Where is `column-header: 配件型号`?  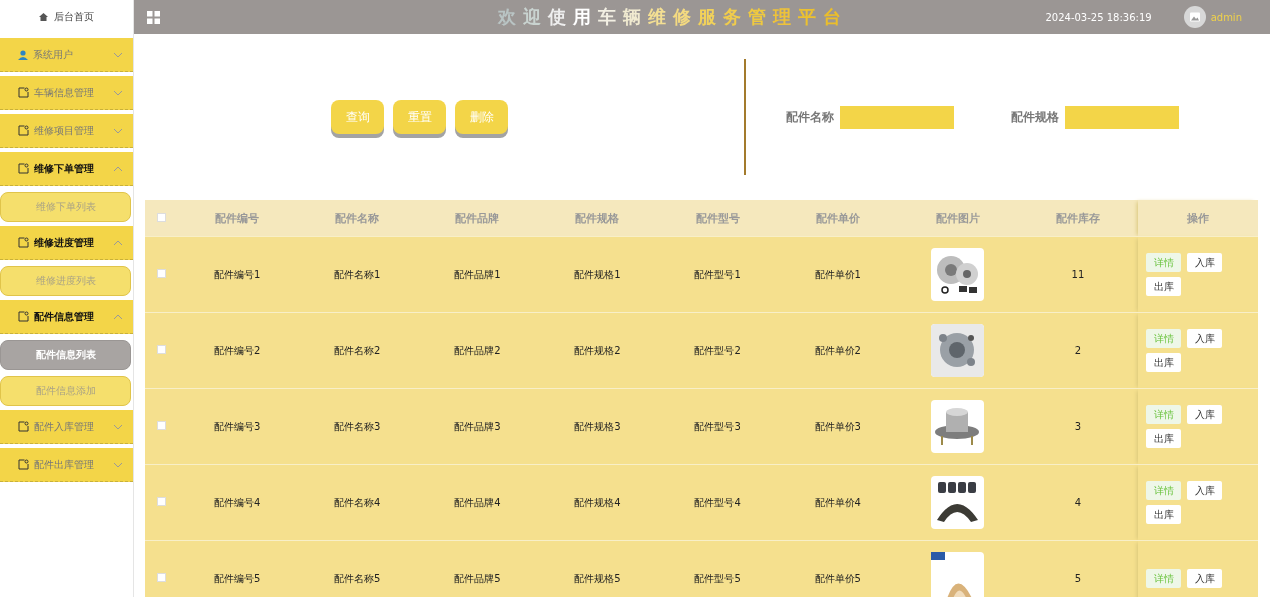
column-header: 配件型号 is located at coordinates (717, 218).